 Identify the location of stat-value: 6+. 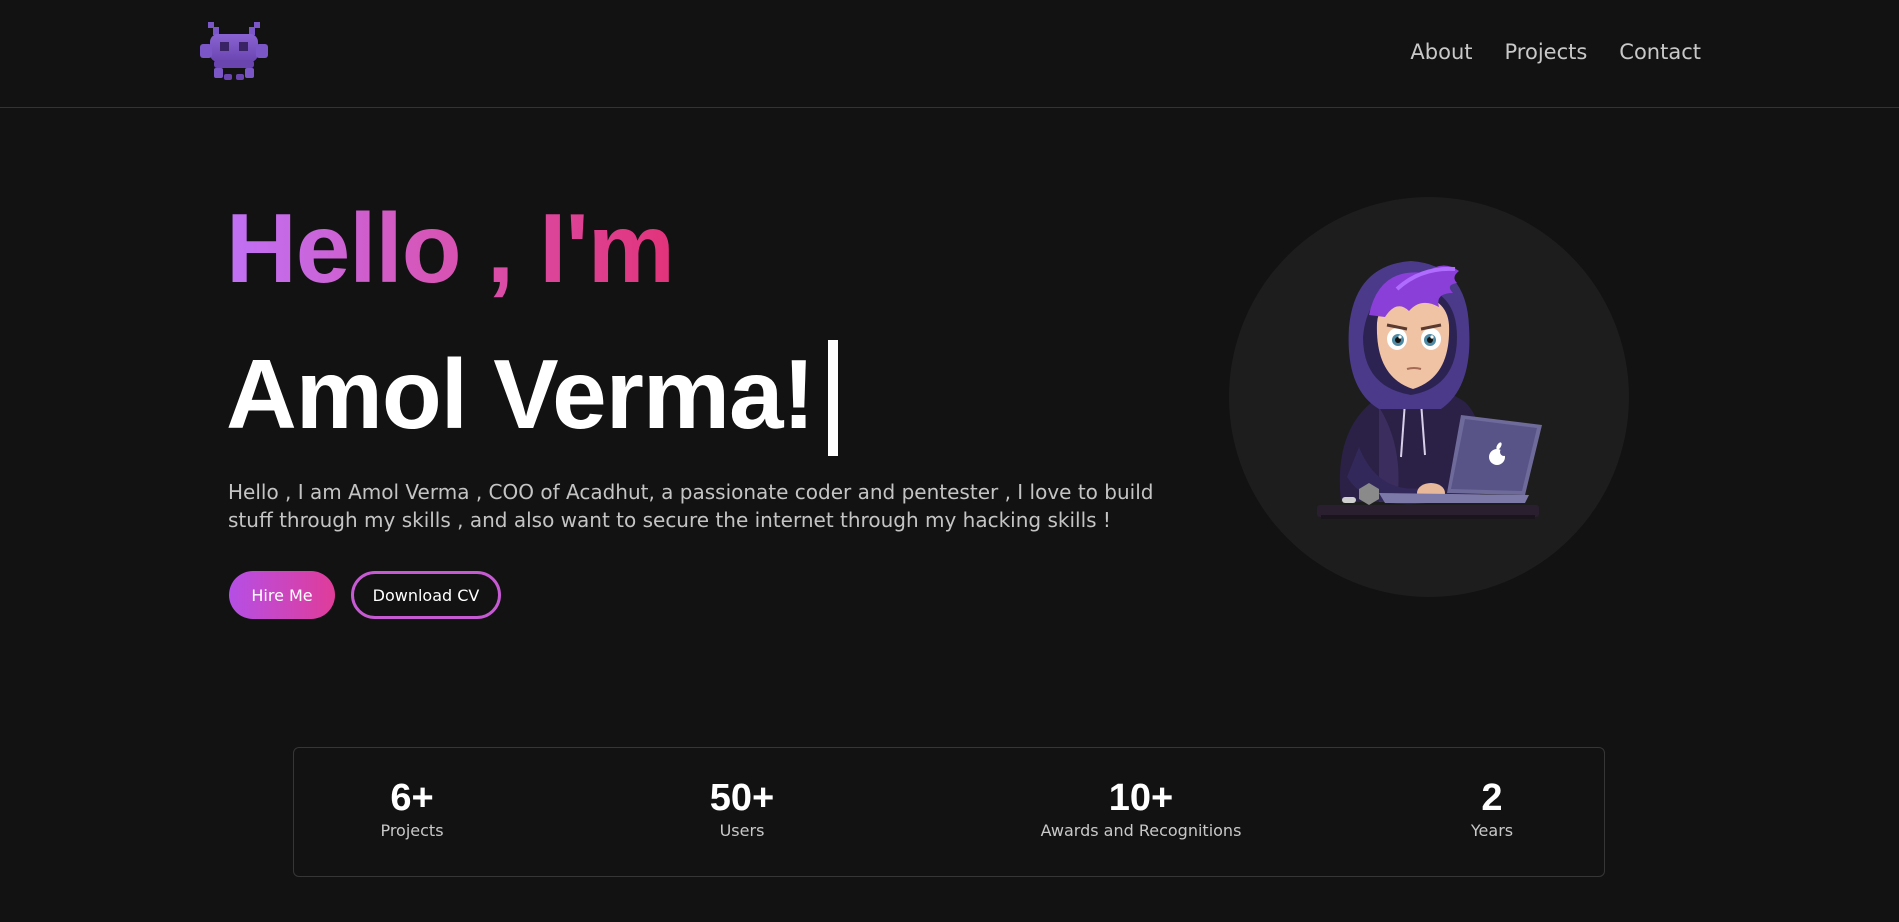
(412, 798).